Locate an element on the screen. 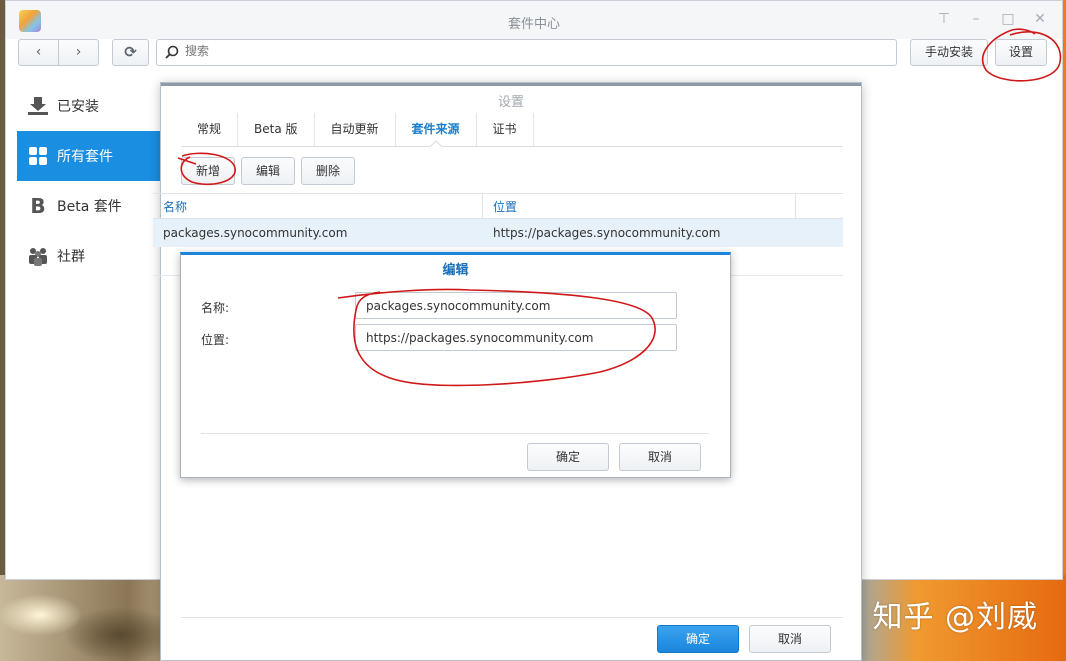  settings-cancel-button: 取消 is located at coordinates (790, 639).